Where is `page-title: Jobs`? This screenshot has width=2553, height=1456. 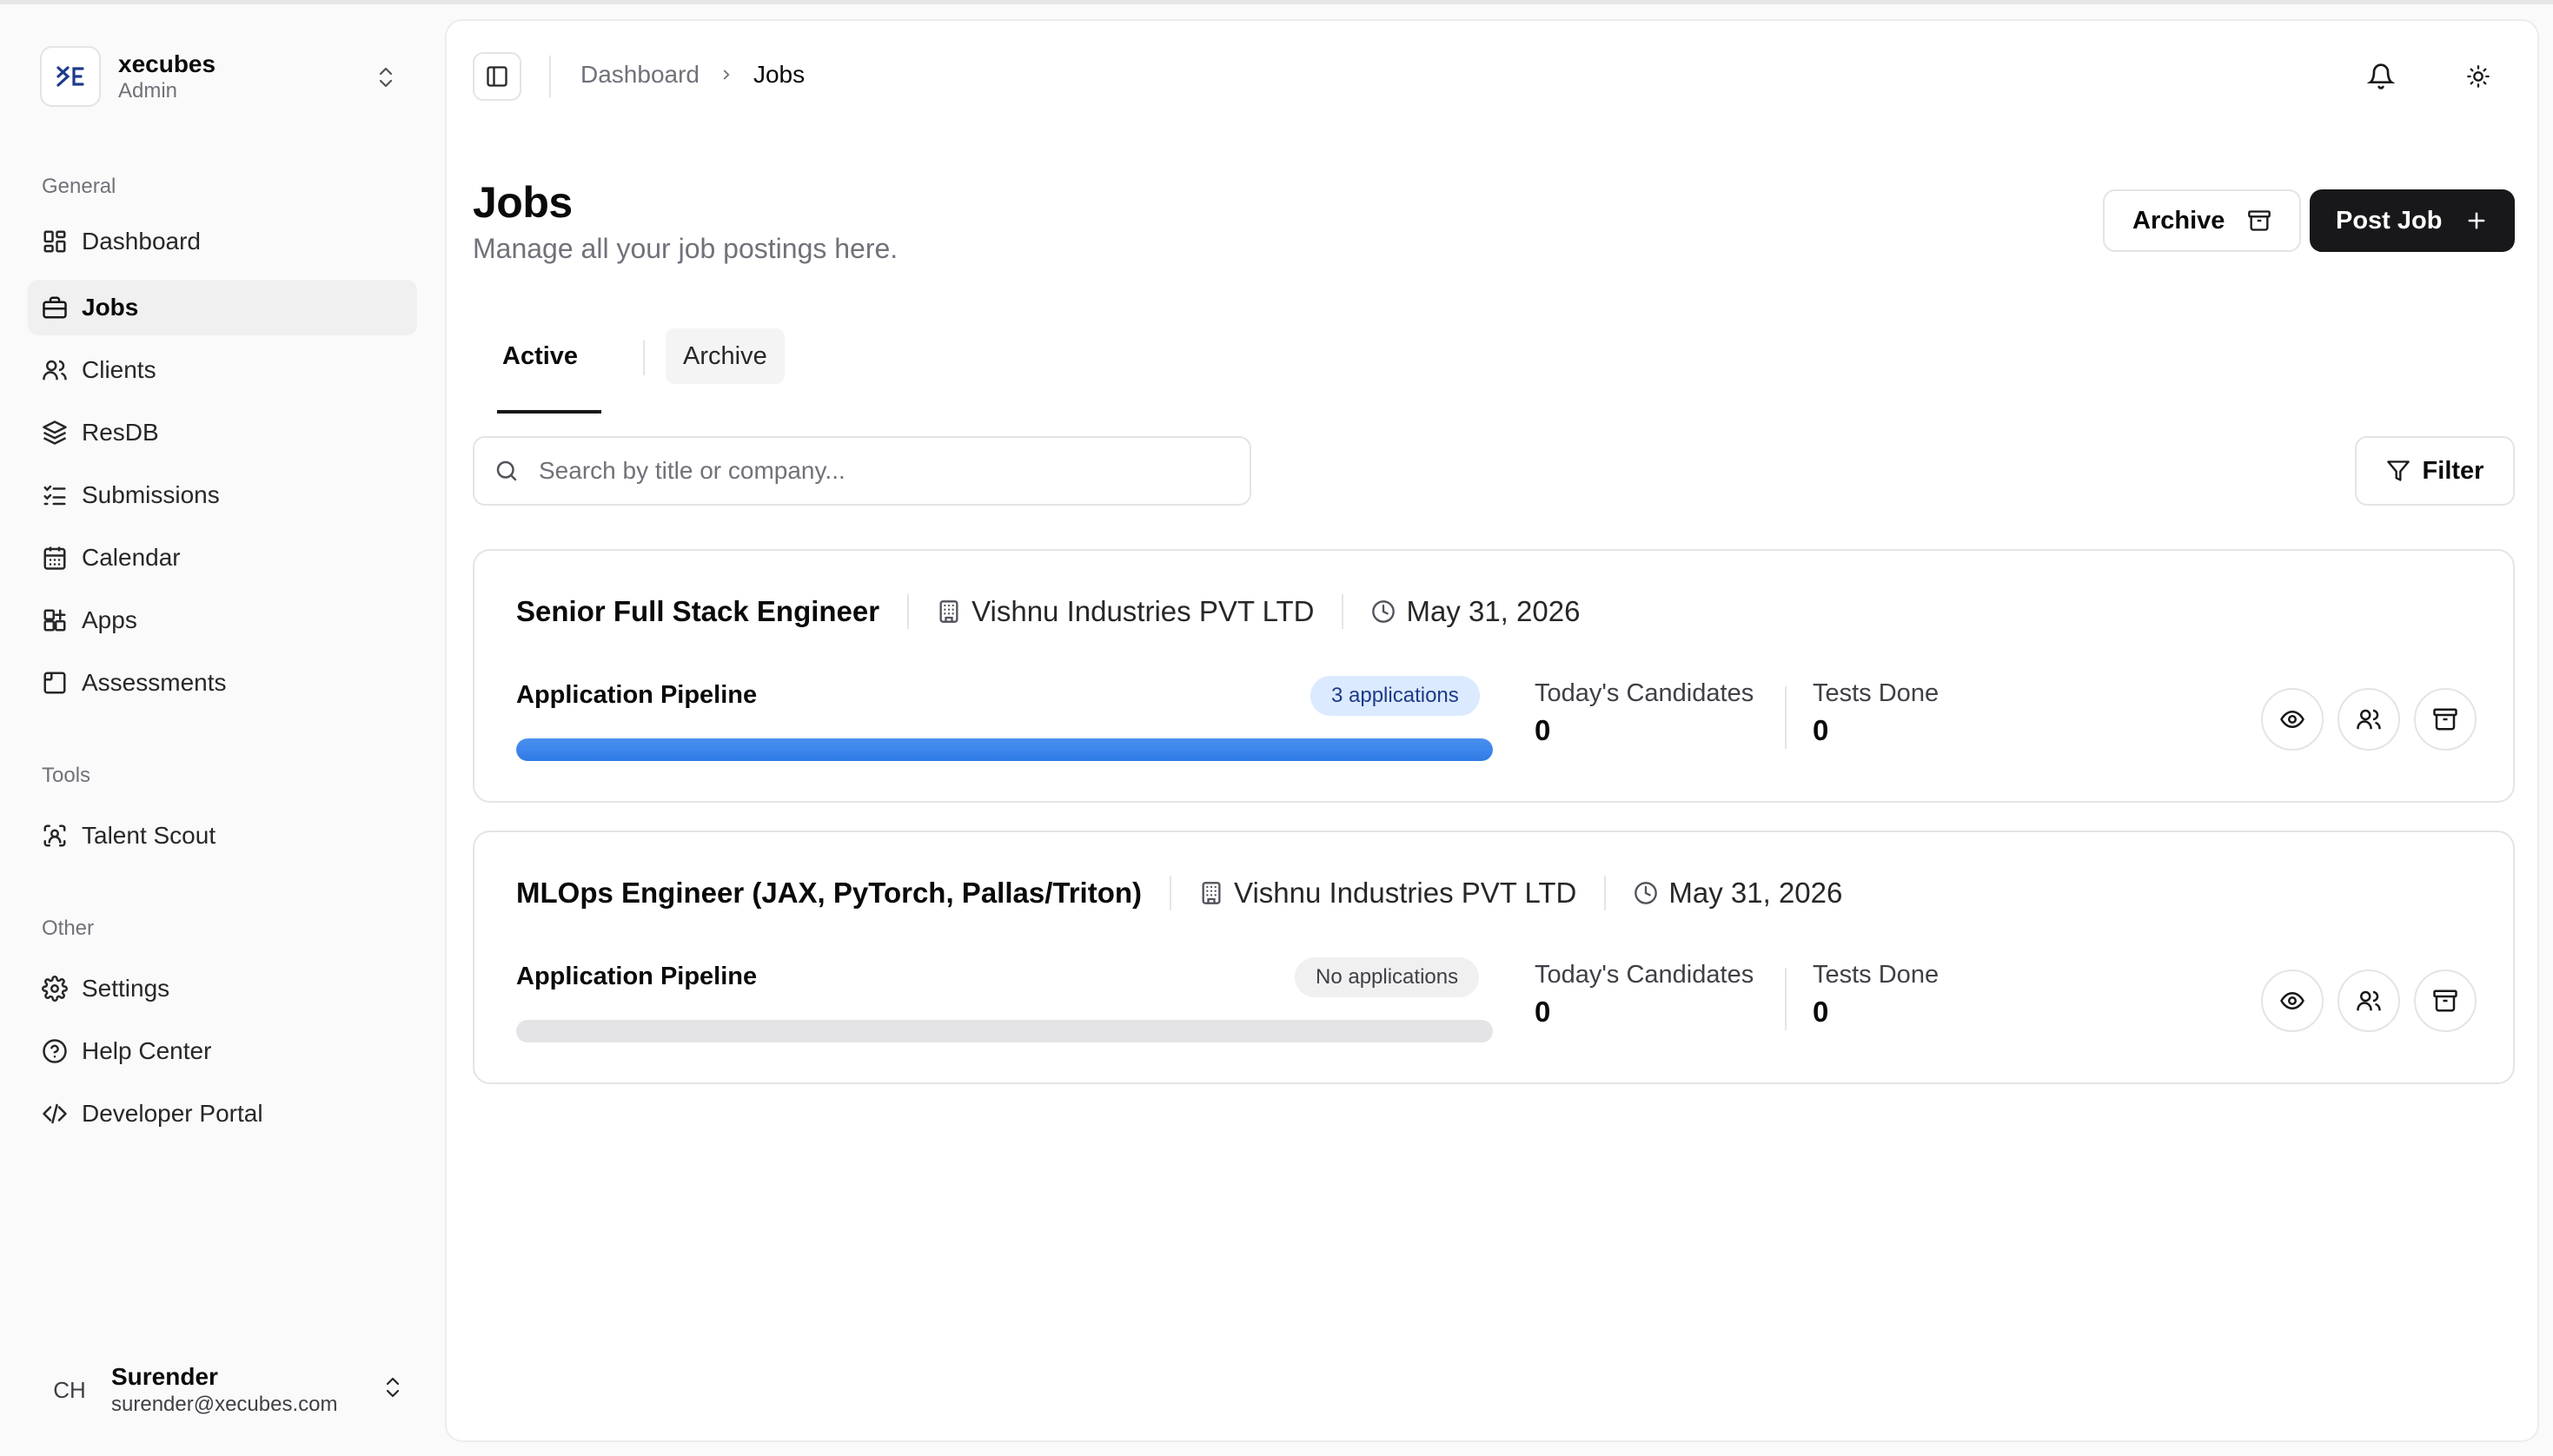 page-title: Jobs is located at coordinates (523, 202).